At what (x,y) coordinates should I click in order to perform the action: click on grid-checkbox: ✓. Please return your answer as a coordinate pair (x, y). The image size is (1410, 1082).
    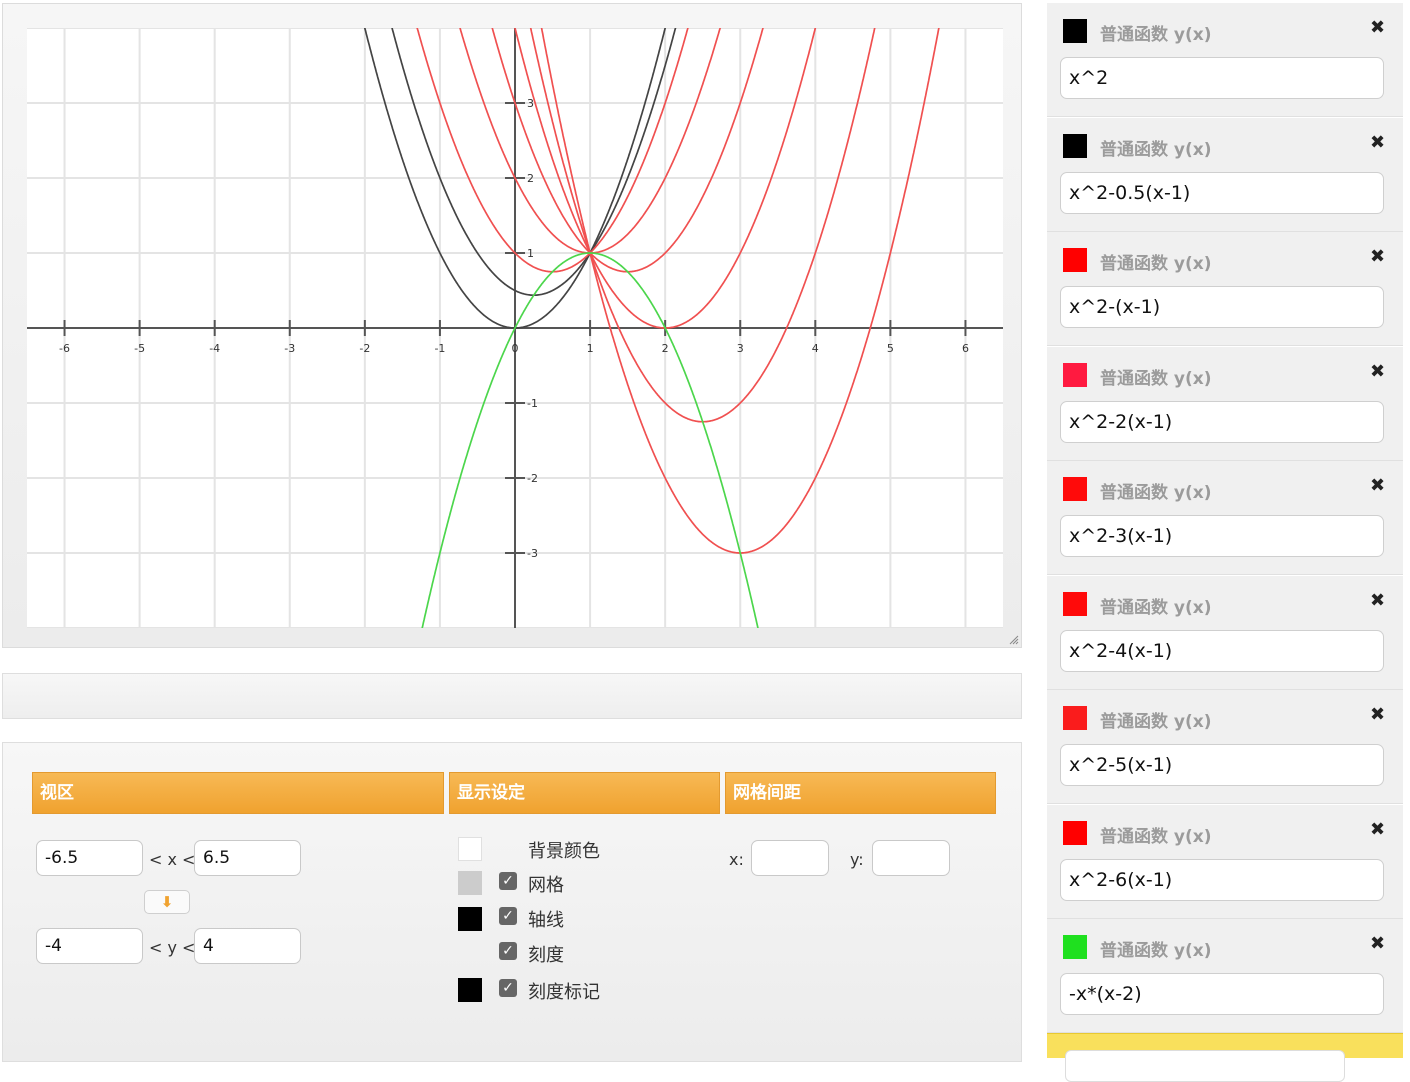
    Looking at the image, I should click on (508, 881).